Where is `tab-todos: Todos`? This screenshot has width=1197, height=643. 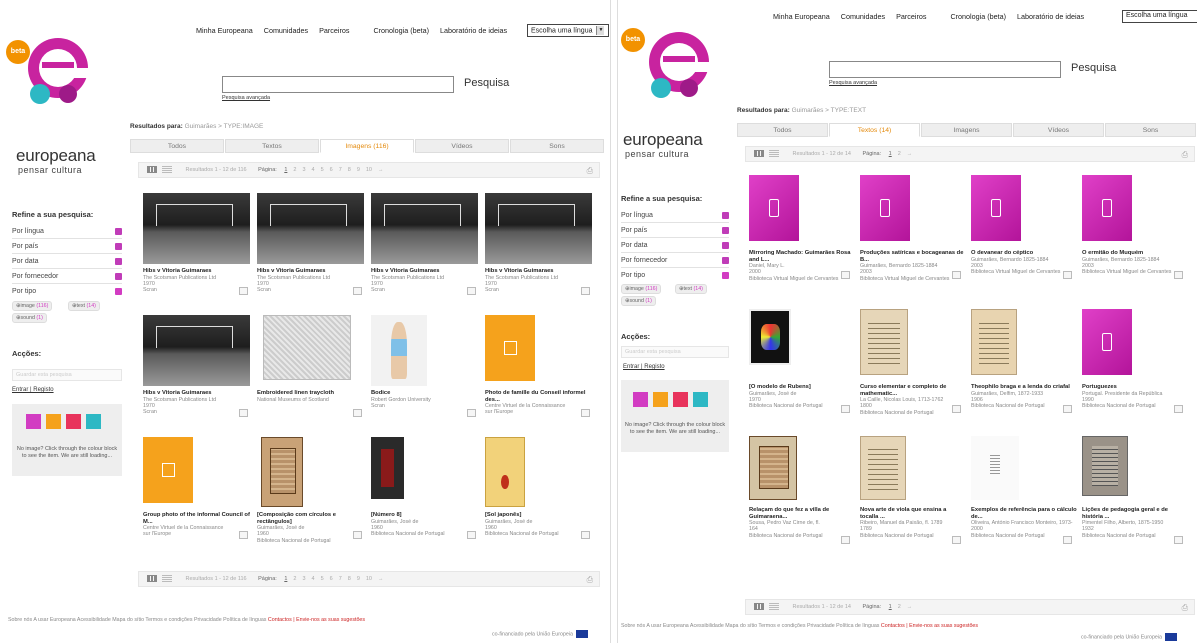
tab-todos: Todos is located at coordinates (177, 146).